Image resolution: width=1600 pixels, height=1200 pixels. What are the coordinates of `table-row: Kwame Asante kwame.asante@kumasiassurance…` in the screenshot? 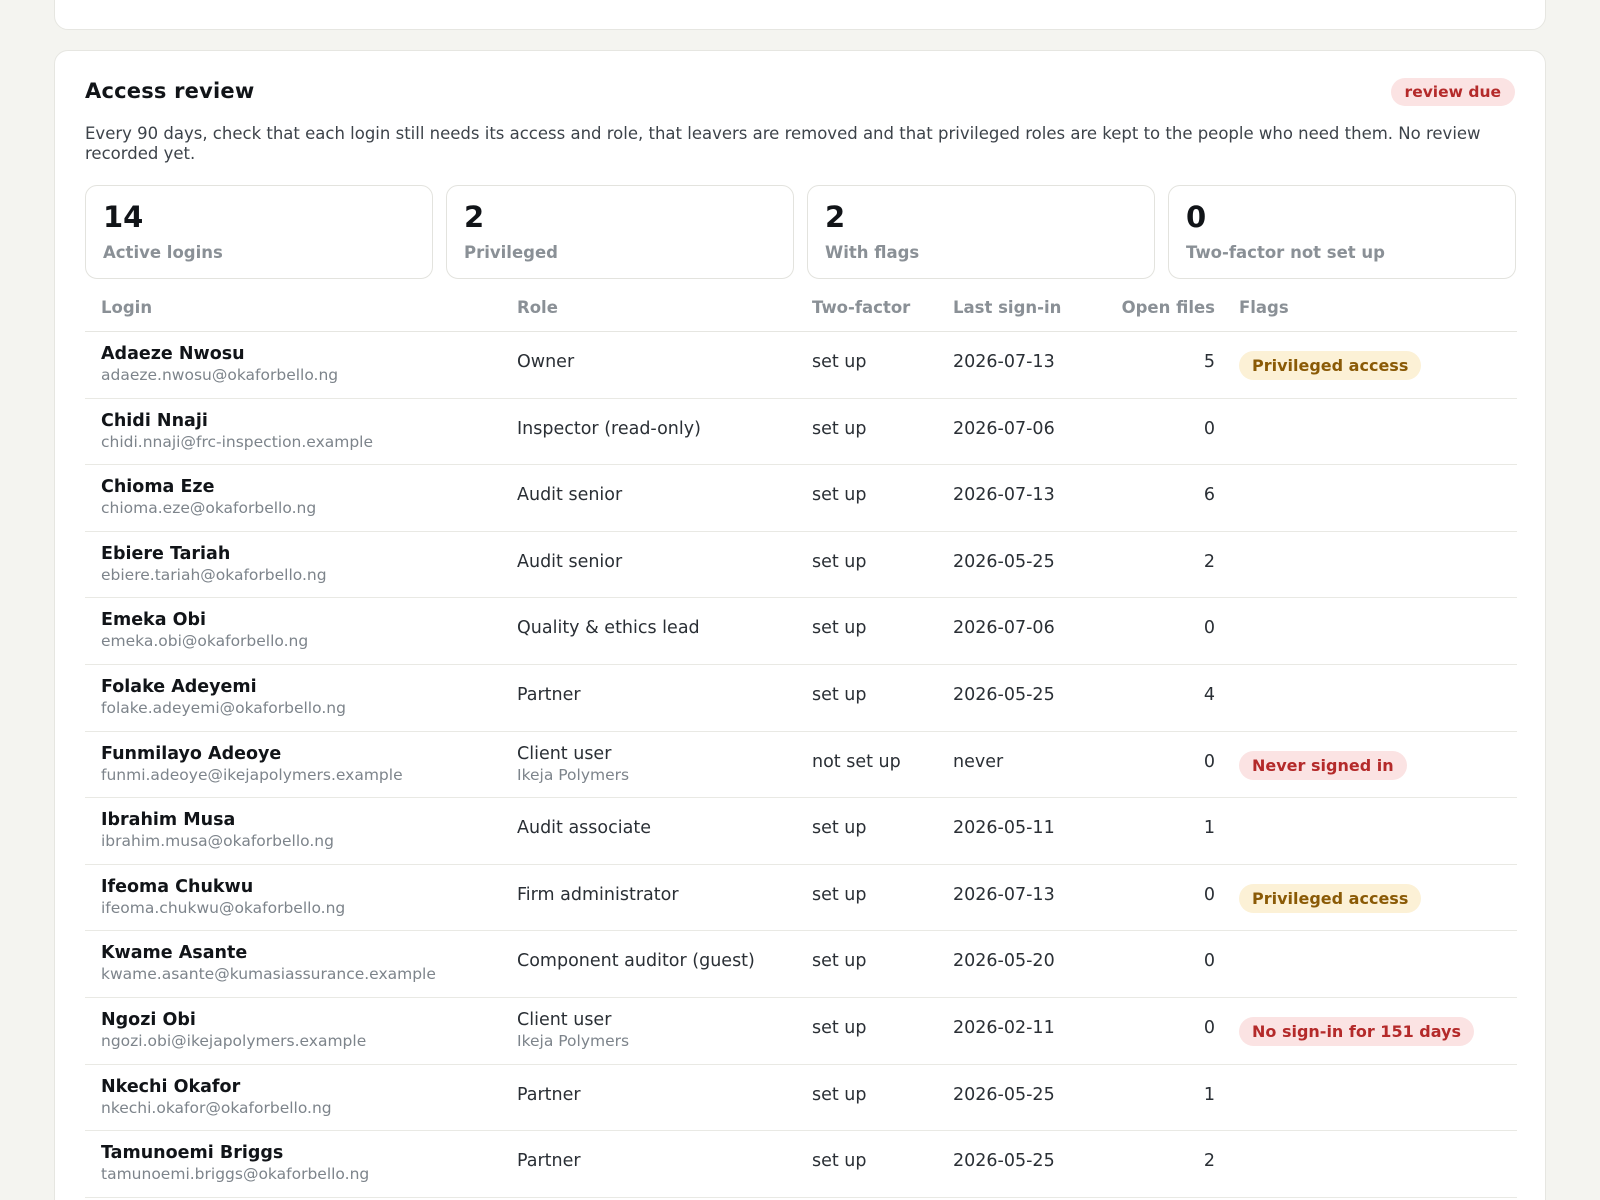 It's located at (801, 964).